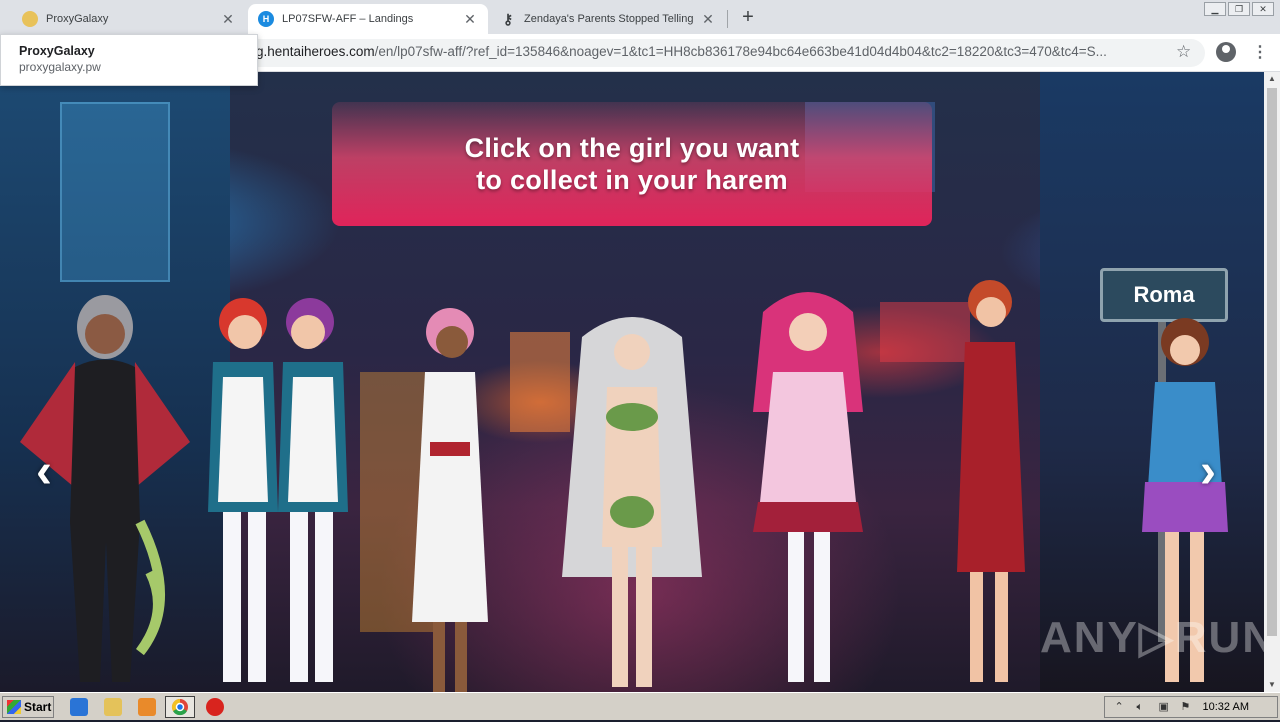 Image resolution: width=1280 pixels, height=722 pixels. Describe the element at coordinates (348, 19) in the screenshot. I see `tab-title: LP07SFW-AFF – Landings` at that location.